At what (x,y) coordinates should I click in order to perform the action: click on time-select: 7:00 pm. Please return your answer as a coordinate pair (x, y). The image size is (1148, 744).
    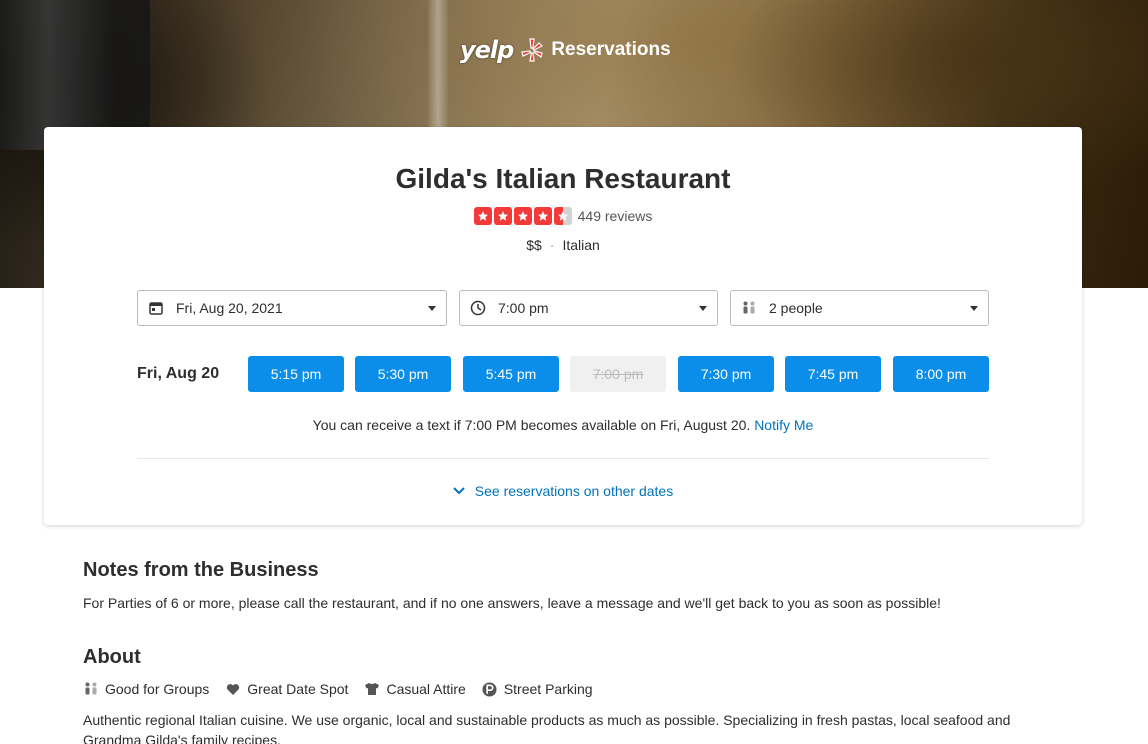
    Looking at the image, I should click on (588, 308).